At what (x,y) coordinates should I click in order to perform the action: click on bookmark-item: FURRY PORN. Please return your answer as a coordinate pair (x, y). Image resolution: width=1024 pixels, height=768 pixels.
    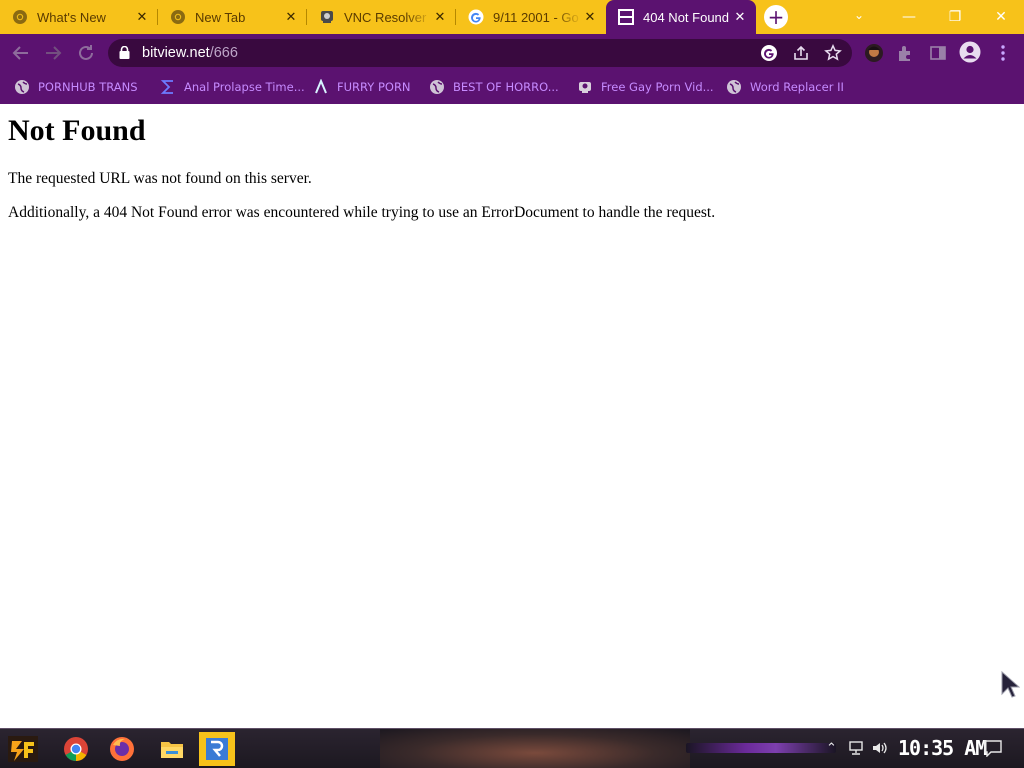
    Looking at the image, I should click on (362, 87).